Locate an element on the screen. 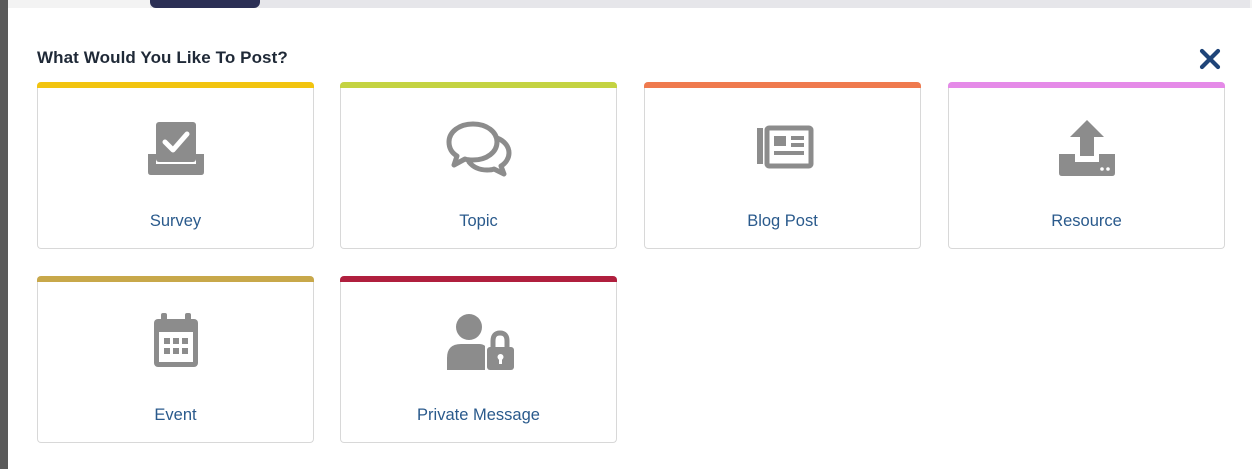 This screenshot has height=469, width=1252. post-type-card-resource: Resource is located at coordinates (1086, 165).